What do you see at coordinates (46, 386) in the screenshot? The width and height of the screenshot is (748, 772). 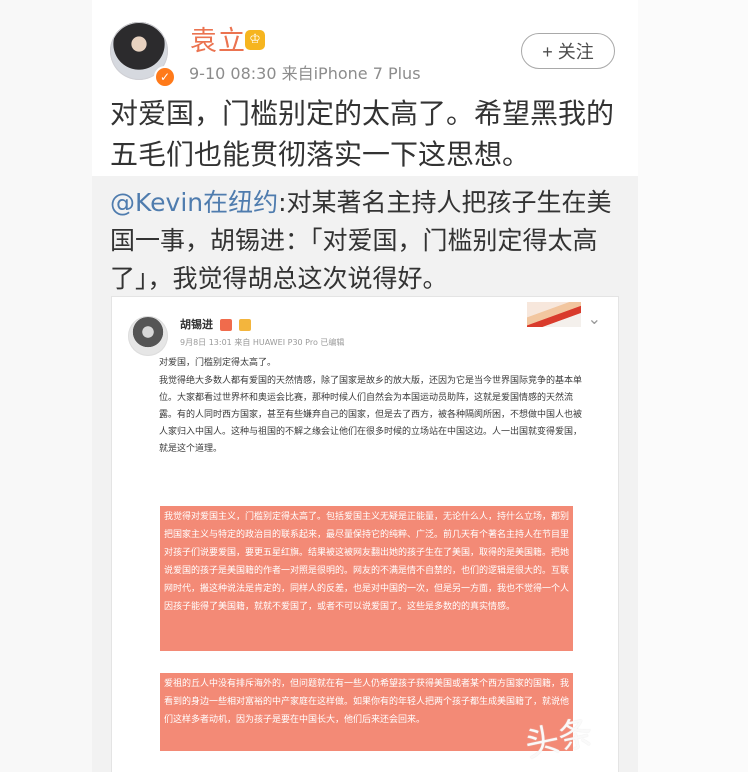 I see `left-margin` at bounding box center [46, 386].